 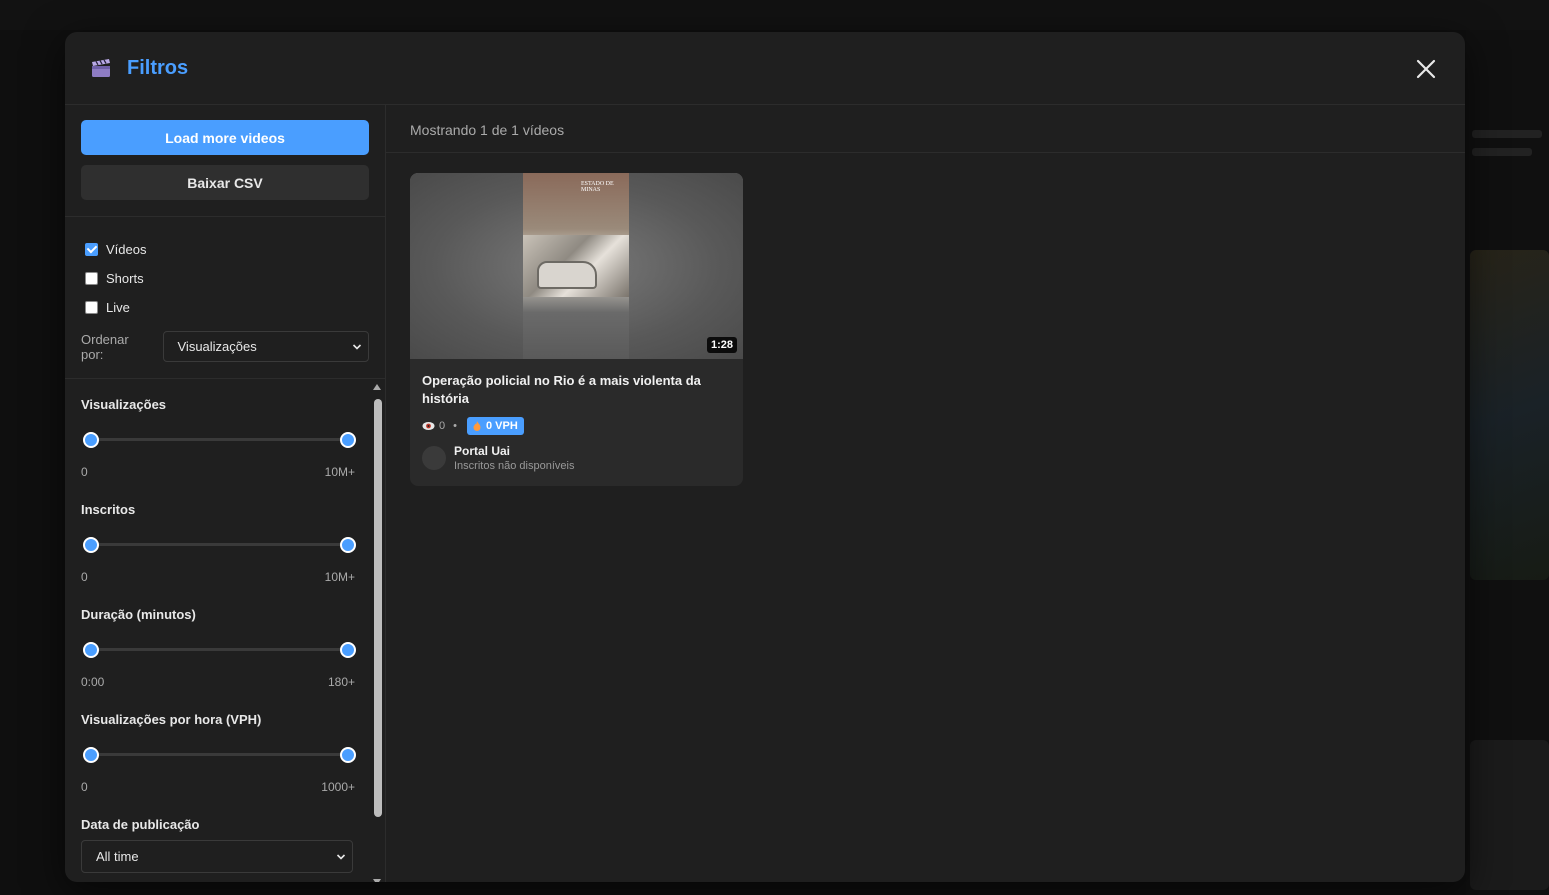 What do you see at coordinates (377, 387) in the screenshot?
I see `scroll-up-arrow` at bounding box center [377, 387].